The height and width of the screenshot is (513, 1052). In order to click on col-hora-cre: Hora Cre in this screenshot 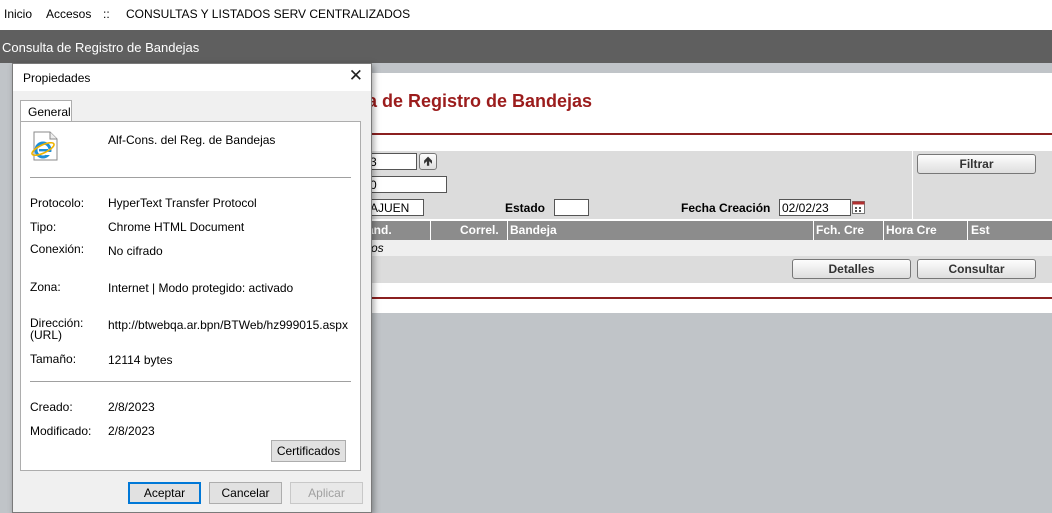, I will do `click(911, 230)`.